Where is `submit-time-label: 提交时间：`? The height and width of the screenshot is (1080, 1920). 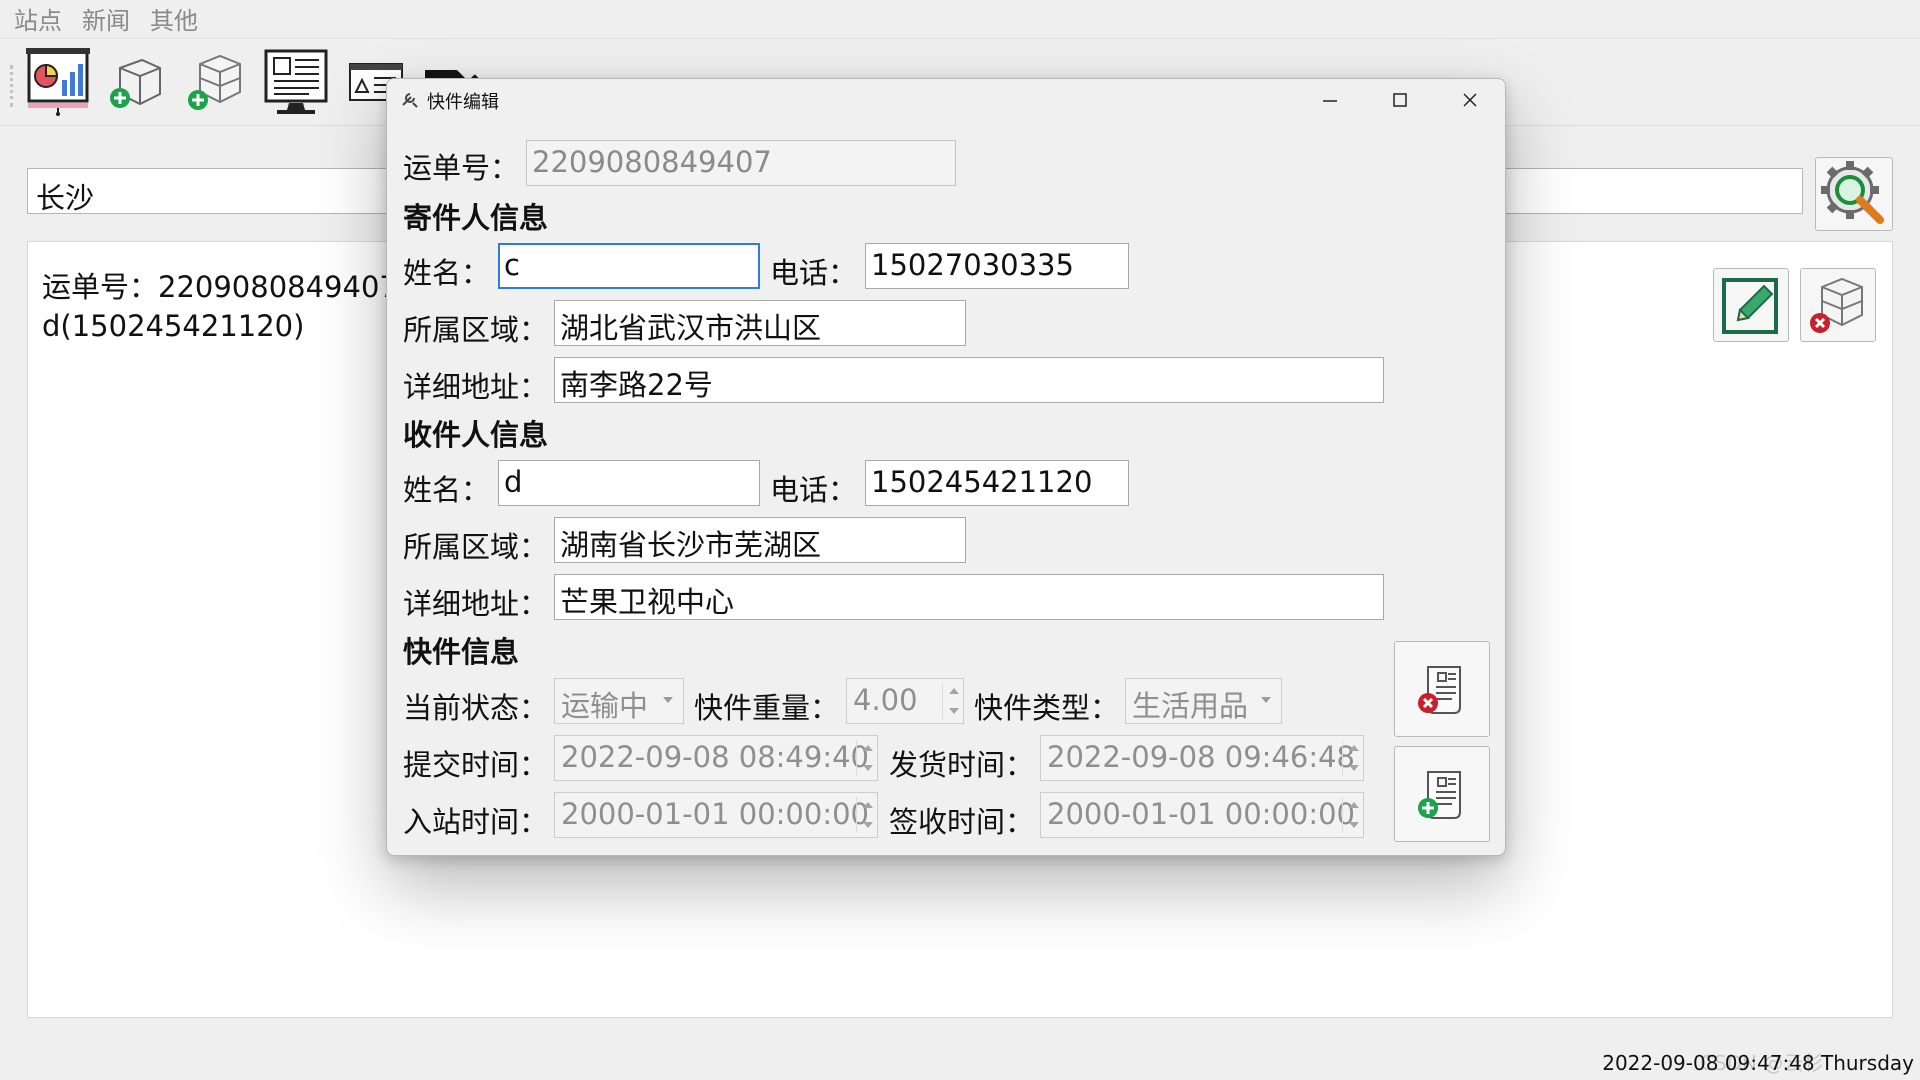
submit-time-label: 提交时间： is located at coordinates (476, 765).